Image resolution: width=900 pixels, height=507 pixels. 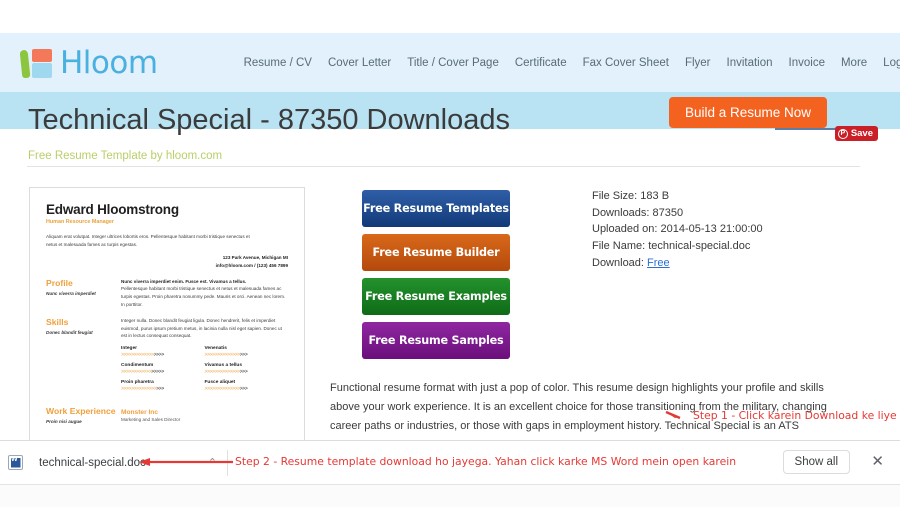 What do you see at coordinates (677, 263) in the screenshot?
I see `download-row: Download: Free` at bounding box center [677, 263].